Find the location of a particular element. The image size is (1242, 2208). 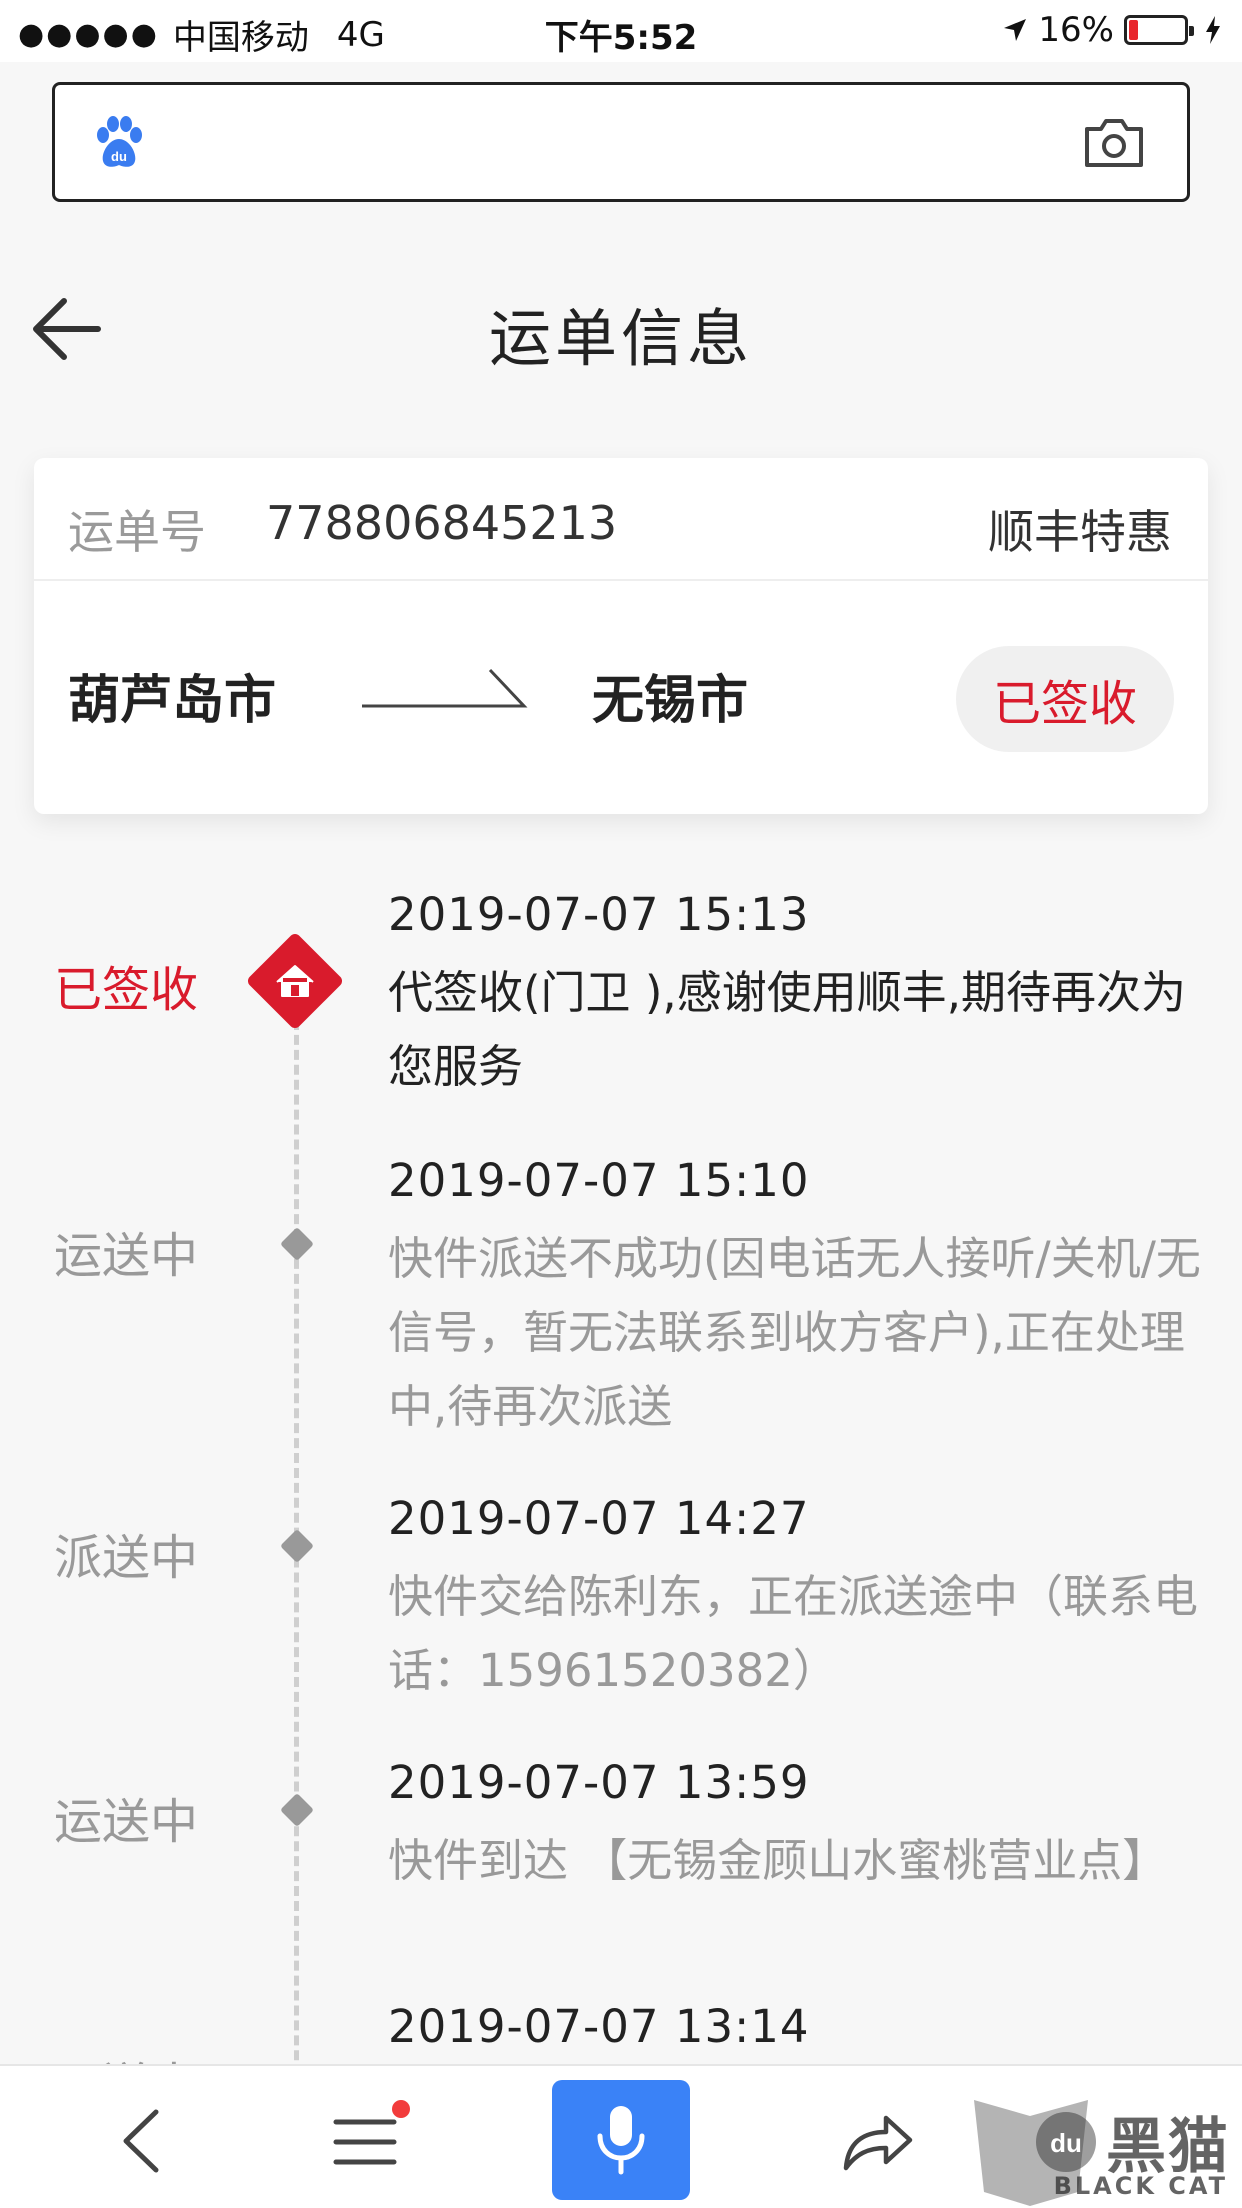

destination-city: 无锡市 is located at coordinates (670, 701).